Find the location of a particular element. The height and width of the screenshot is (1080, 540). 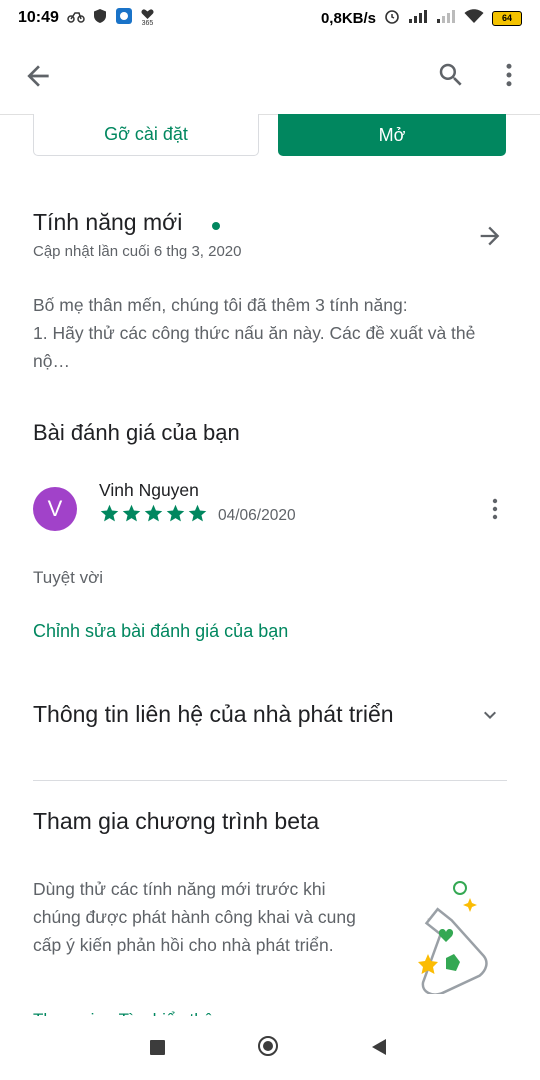

app-notification-icon is located at coordinates (124, 18).